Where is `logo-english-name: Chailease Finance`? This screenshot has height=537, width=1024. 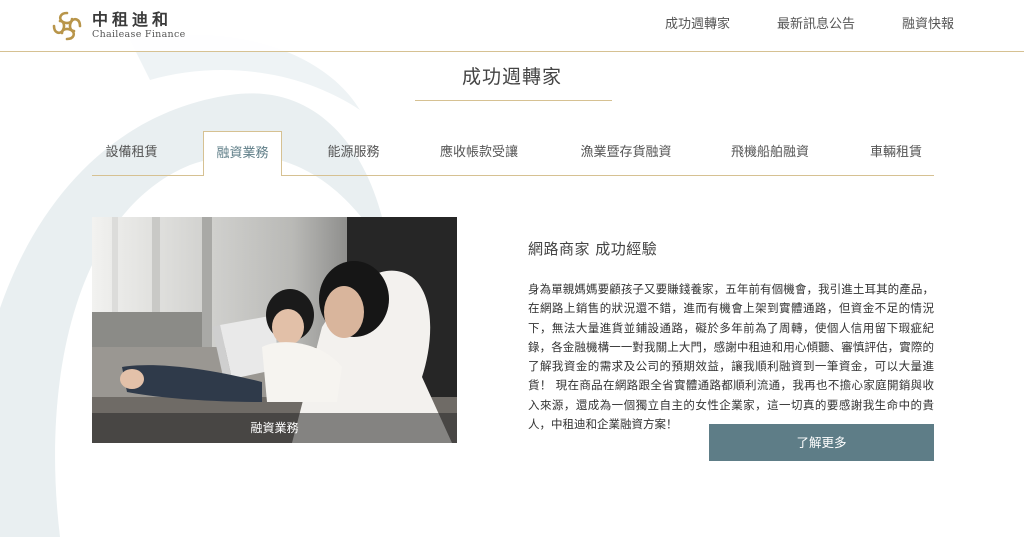 logo-english-name: Chailease Finance is located at coordinates (139, 34).